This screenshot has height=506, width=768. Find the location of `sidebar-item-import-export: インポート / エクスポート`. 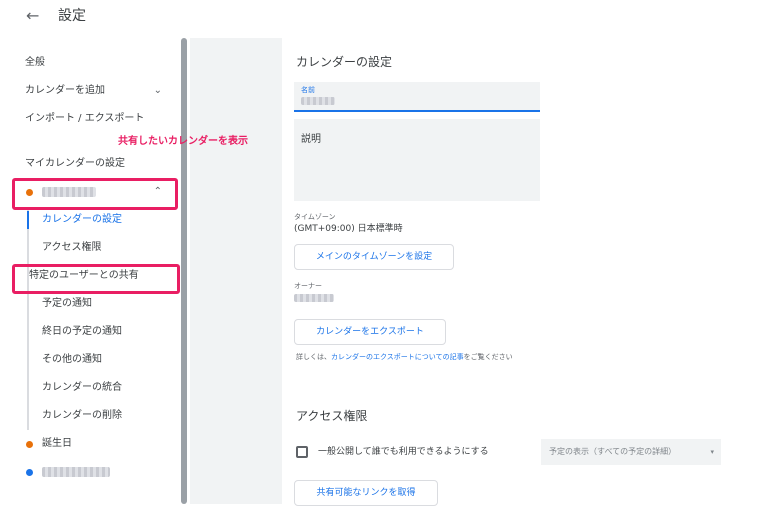

sidebar-item-import-export: インポート / エクスポート is located at coordinates (89, 119).